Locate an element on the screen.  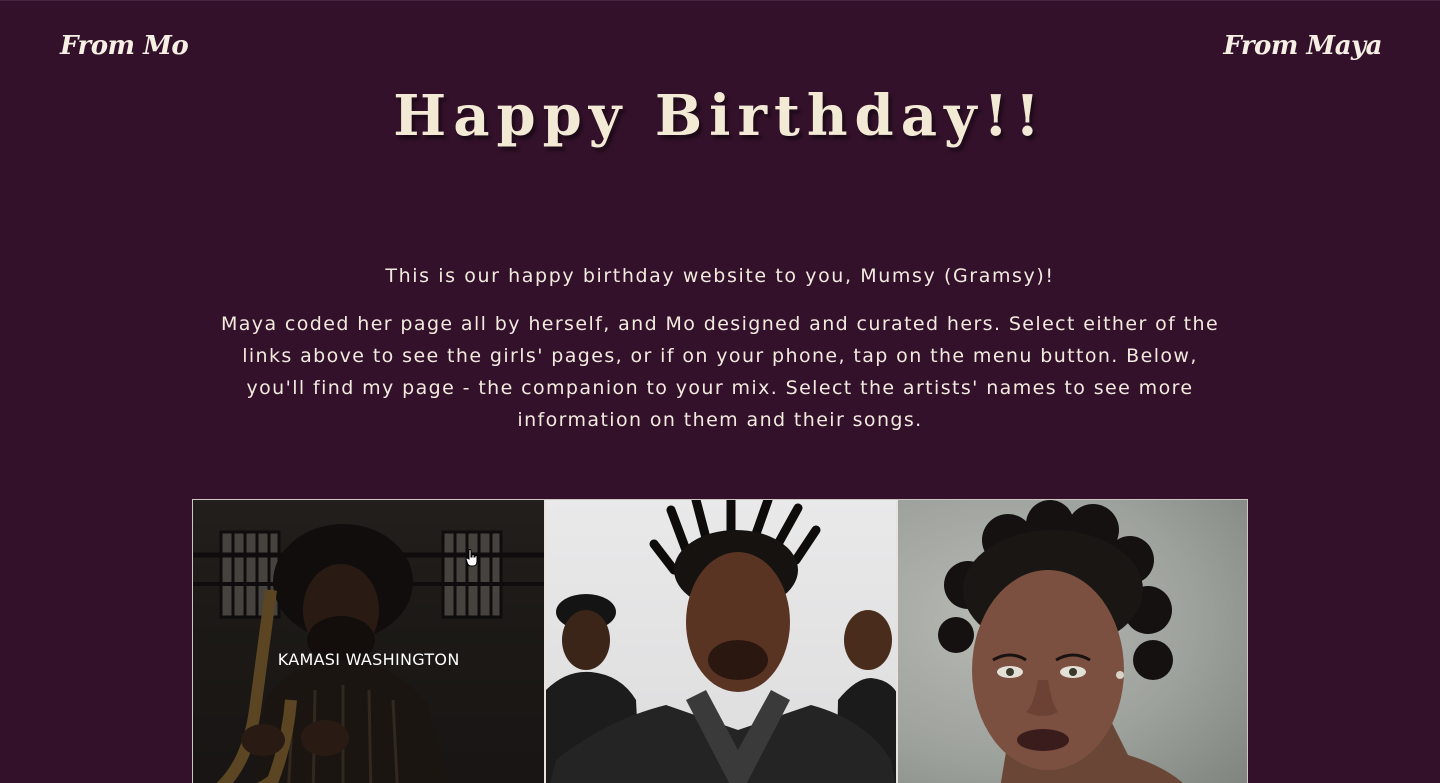
artist-card-kamasi-washington: KAMASI WASHINGTON is located at coordinates (369, 641).